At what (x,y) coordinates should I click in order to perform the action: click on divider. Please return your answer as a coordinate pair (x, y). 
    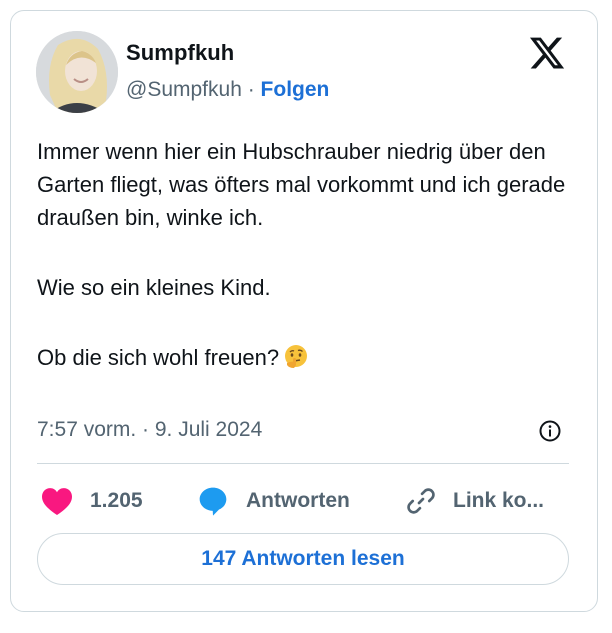
    Looking at the image, I should click on (303, 463).